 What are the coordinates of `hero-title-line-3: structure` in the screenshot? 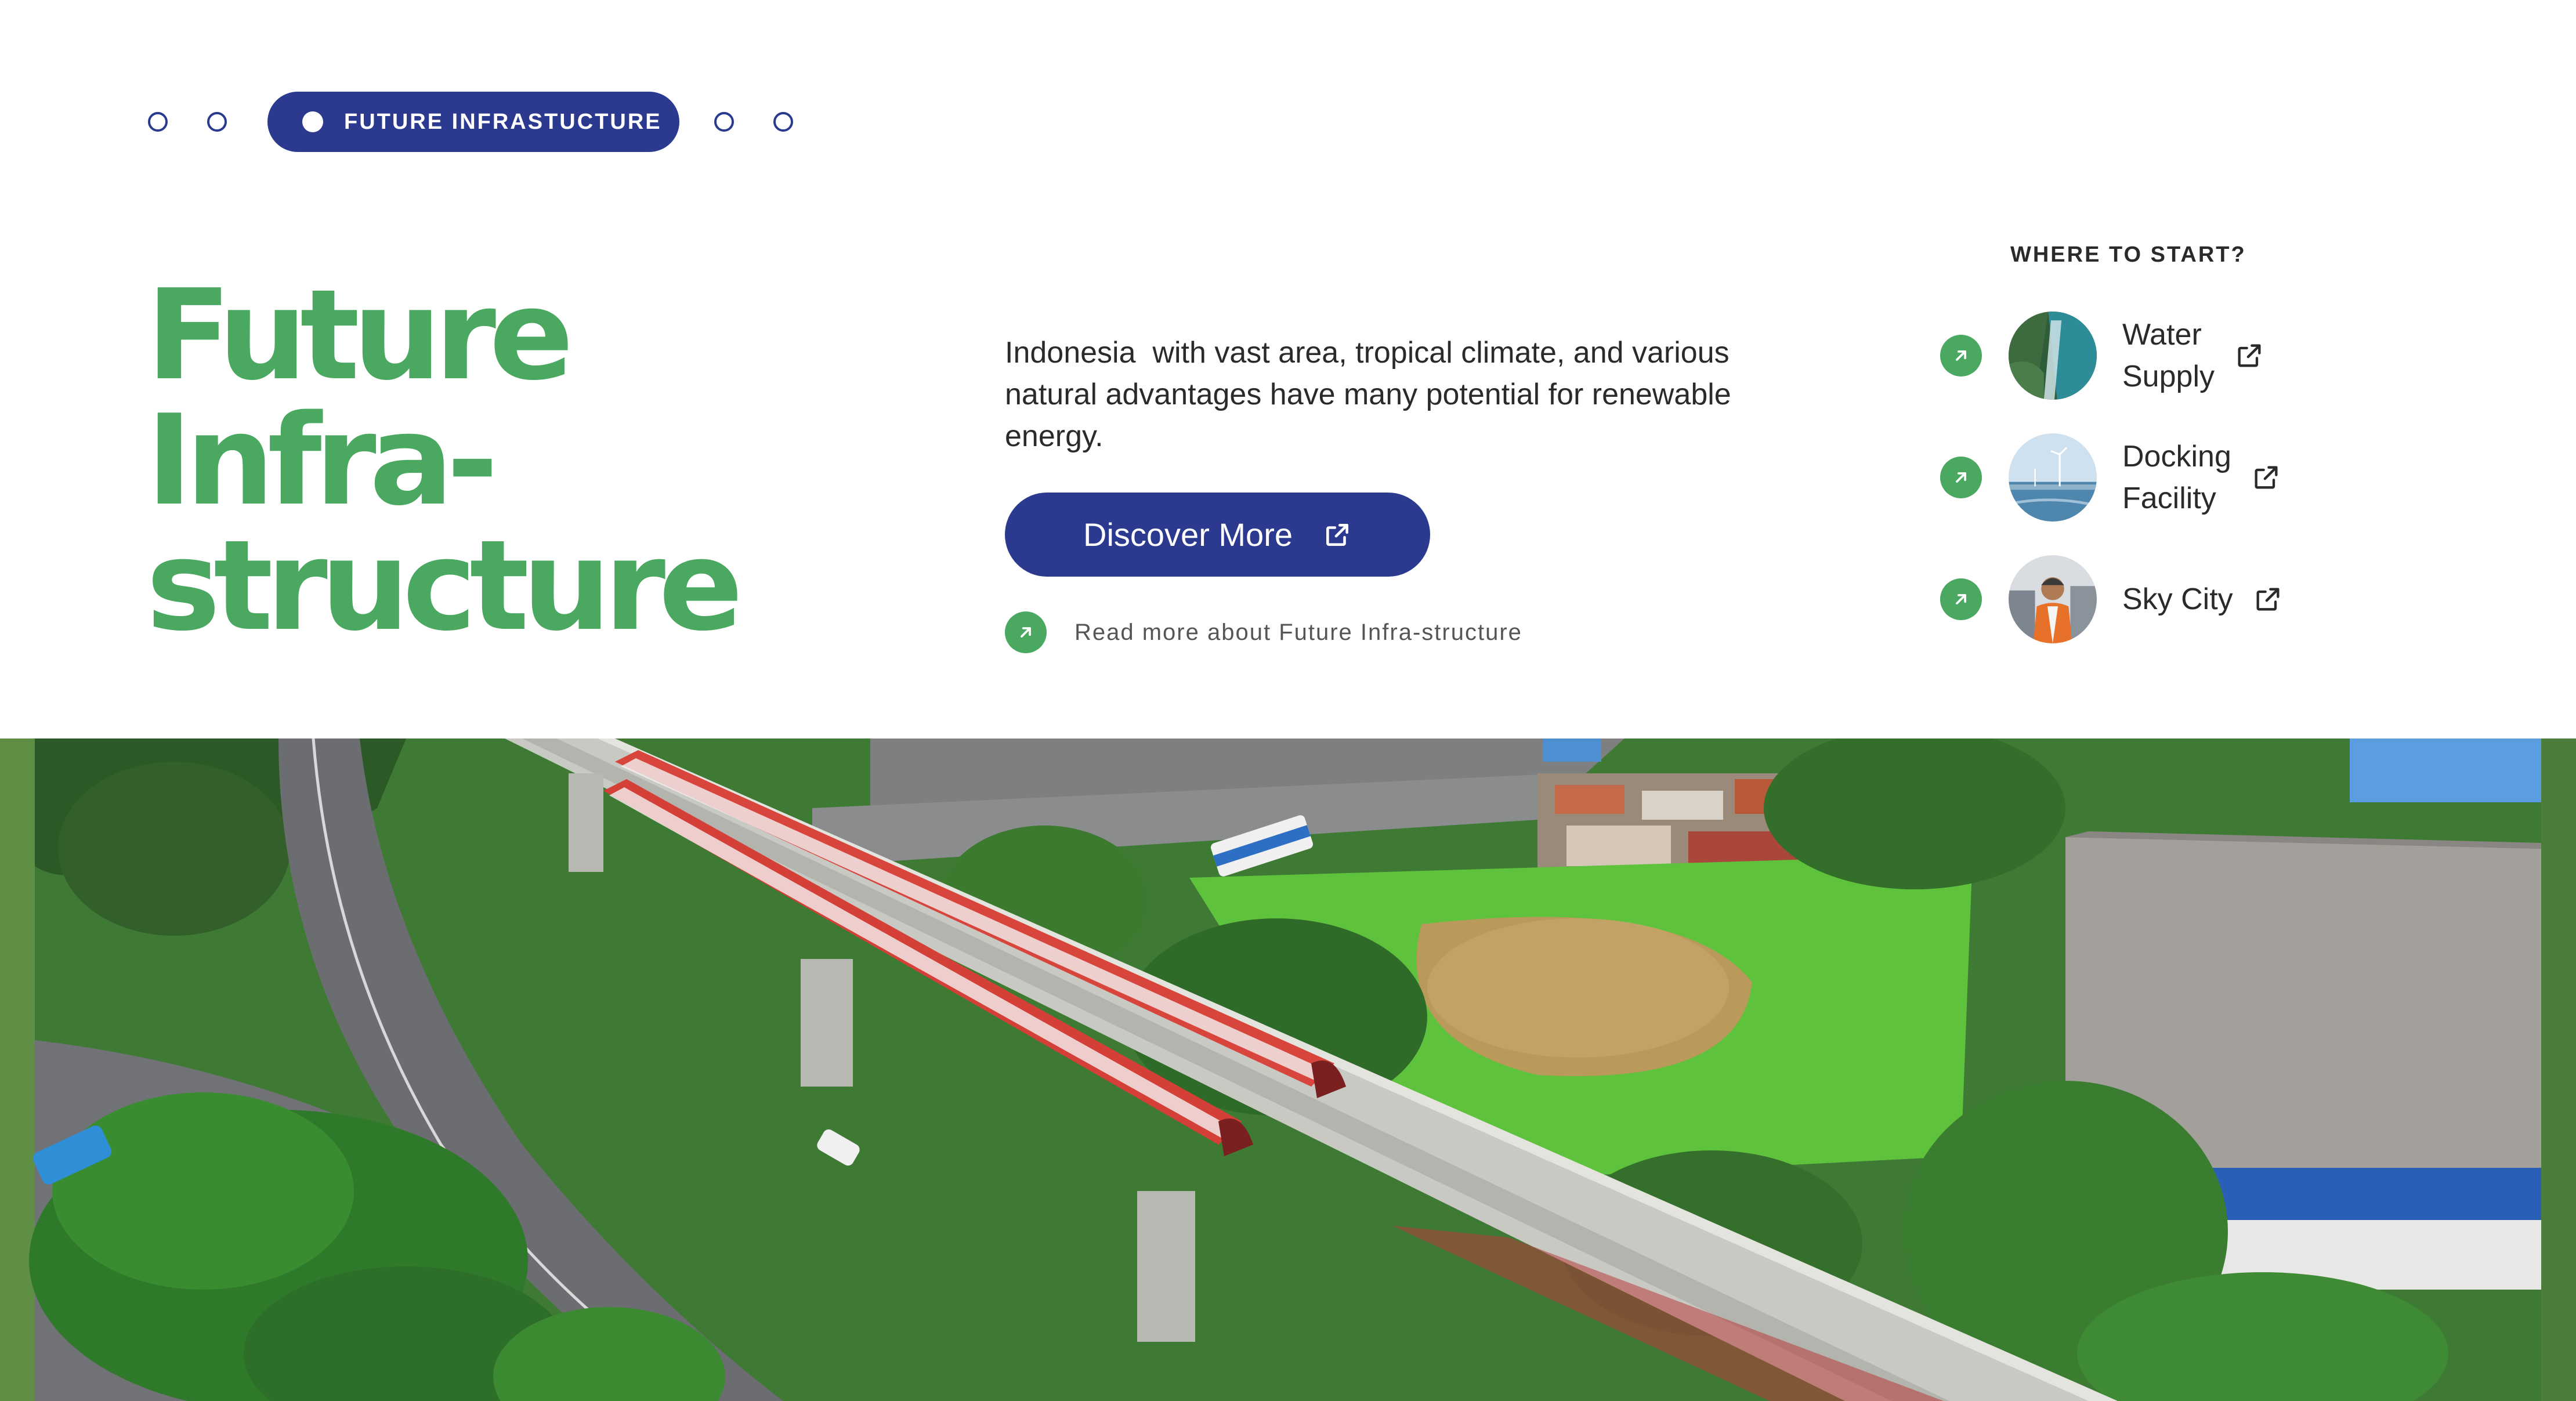 It's located at (444, 585).